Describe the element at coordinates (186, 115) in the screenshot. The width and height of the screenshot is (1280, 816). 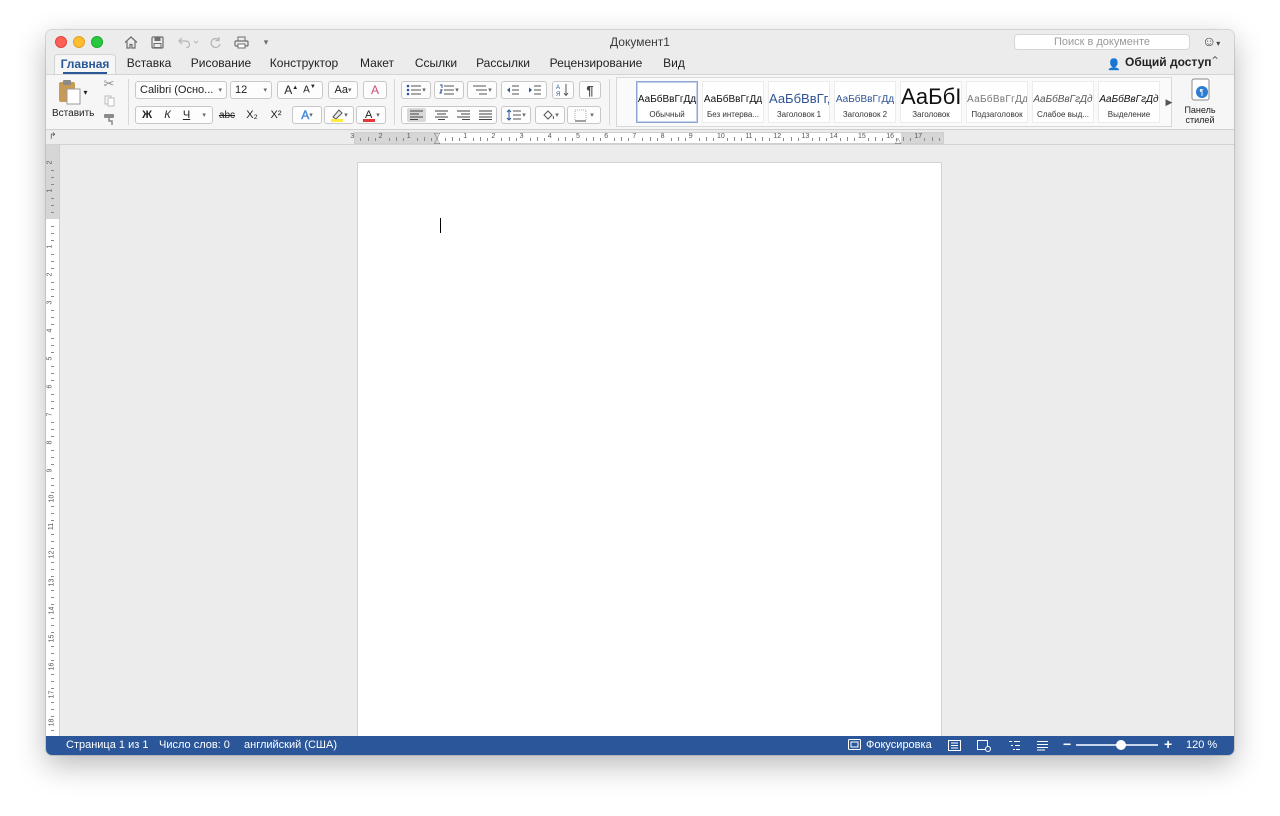
I see `underline-button: Ч` at that location.